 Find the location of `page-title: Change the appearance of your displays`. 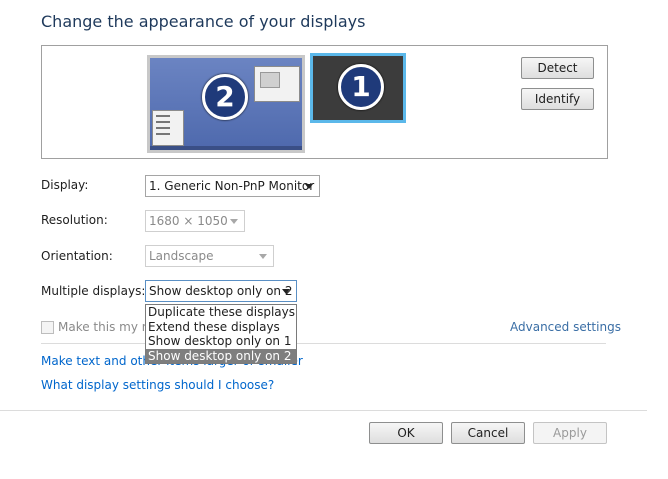

page-title: Change the appearance of your displays is located at coordinates (203, 21).